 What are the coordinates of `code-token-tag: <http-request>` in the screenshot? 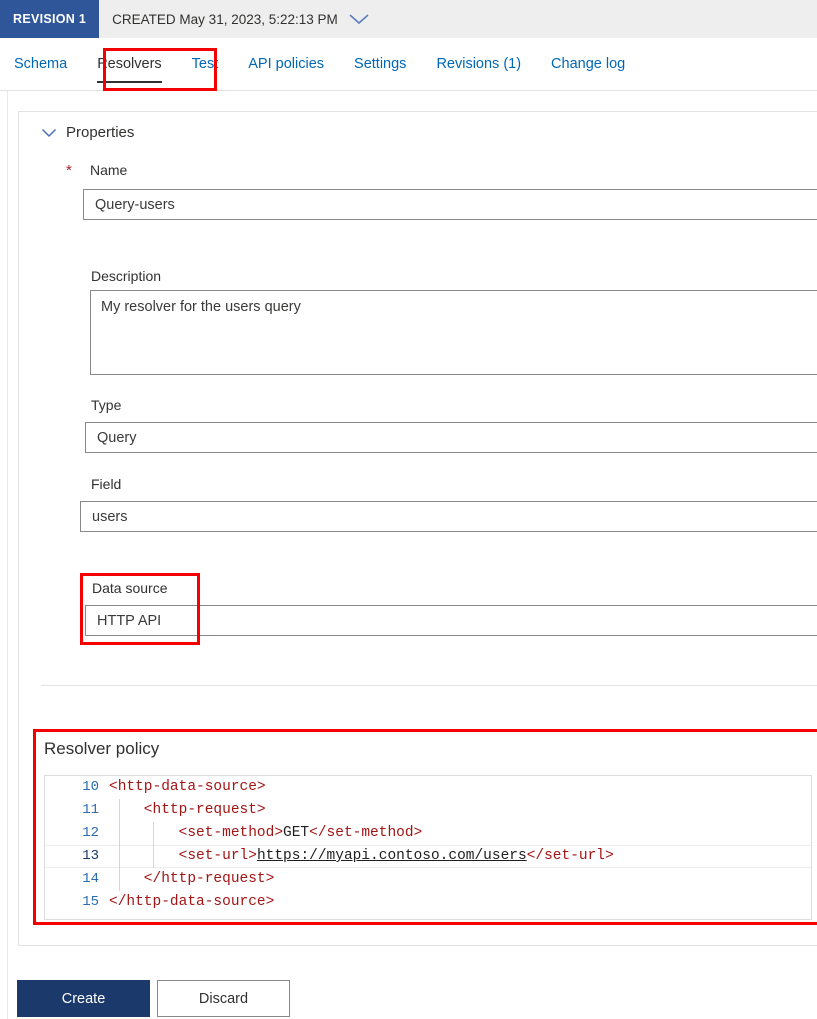 It's located at (187, 810).